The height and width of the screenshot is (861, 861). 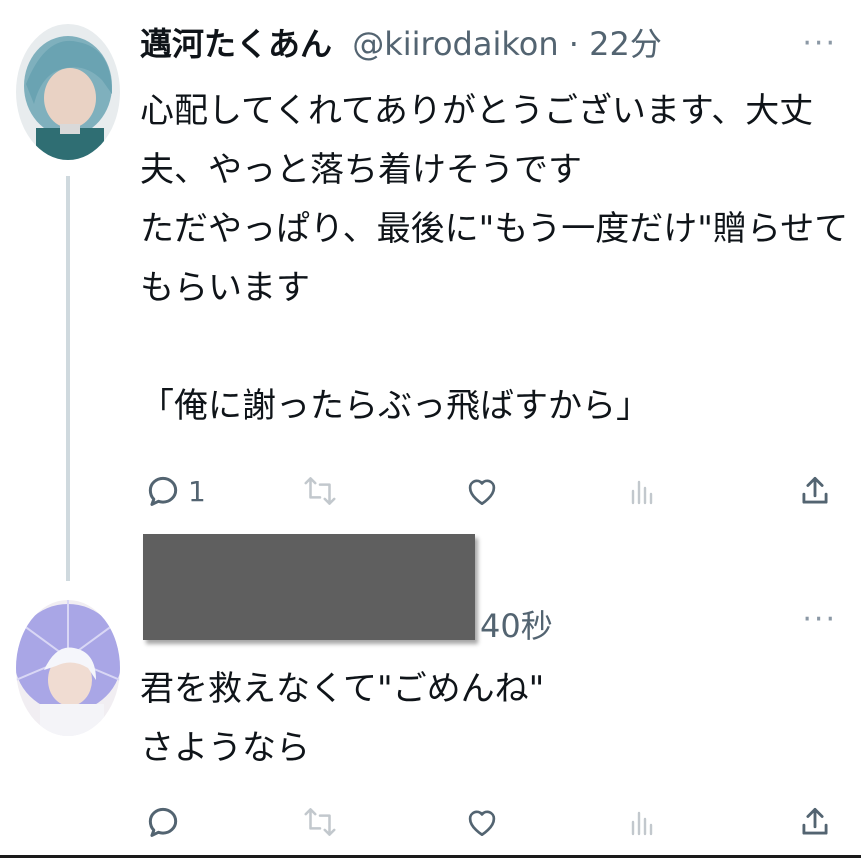 I want to click on reply-button, so click(x=163, y=822).